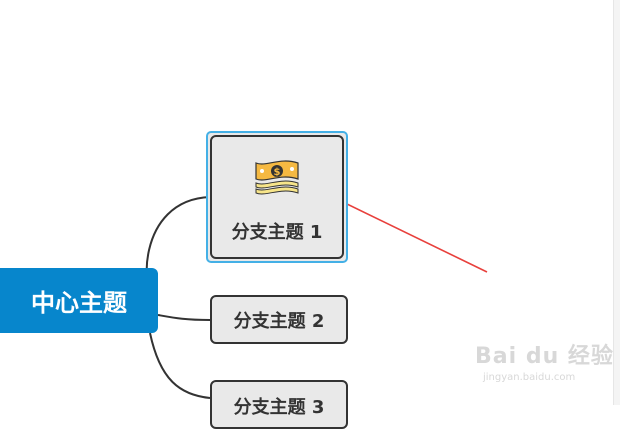  I want to click on branch-topic-2-label: 分支主题 2, so click(279, 321).